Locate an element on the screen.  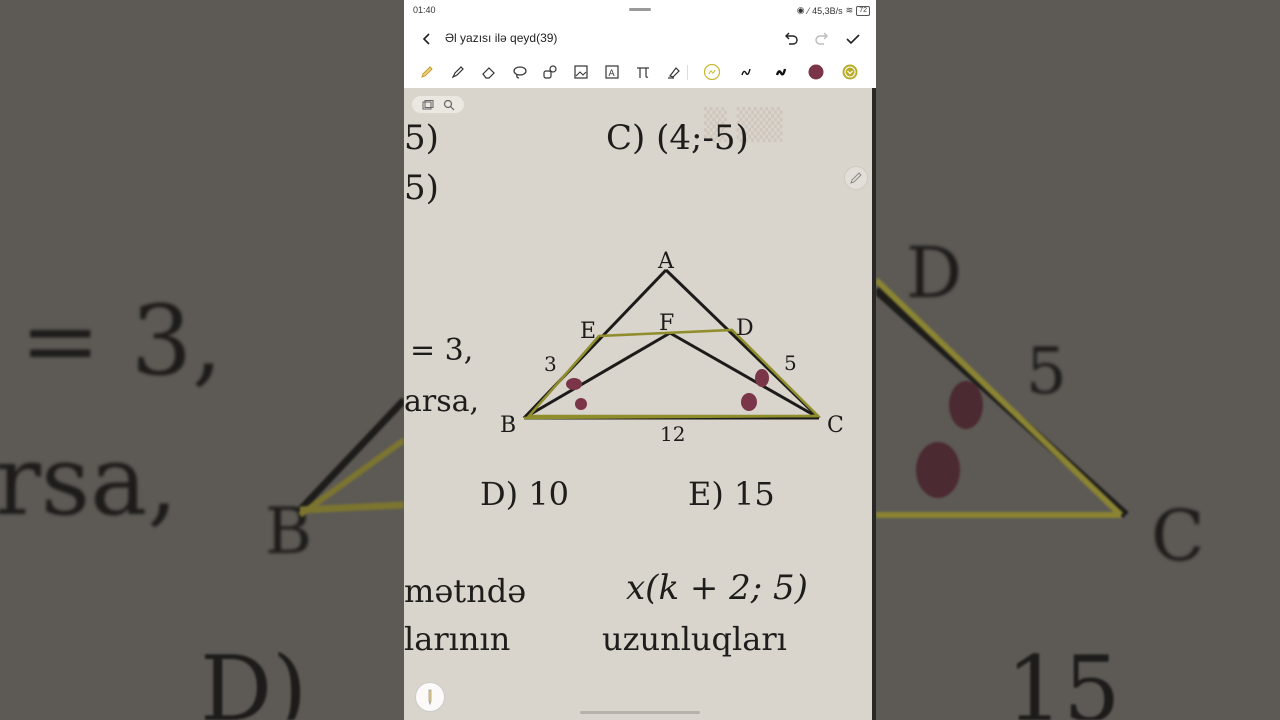
undo-icon is located at coordinates (791, 38).